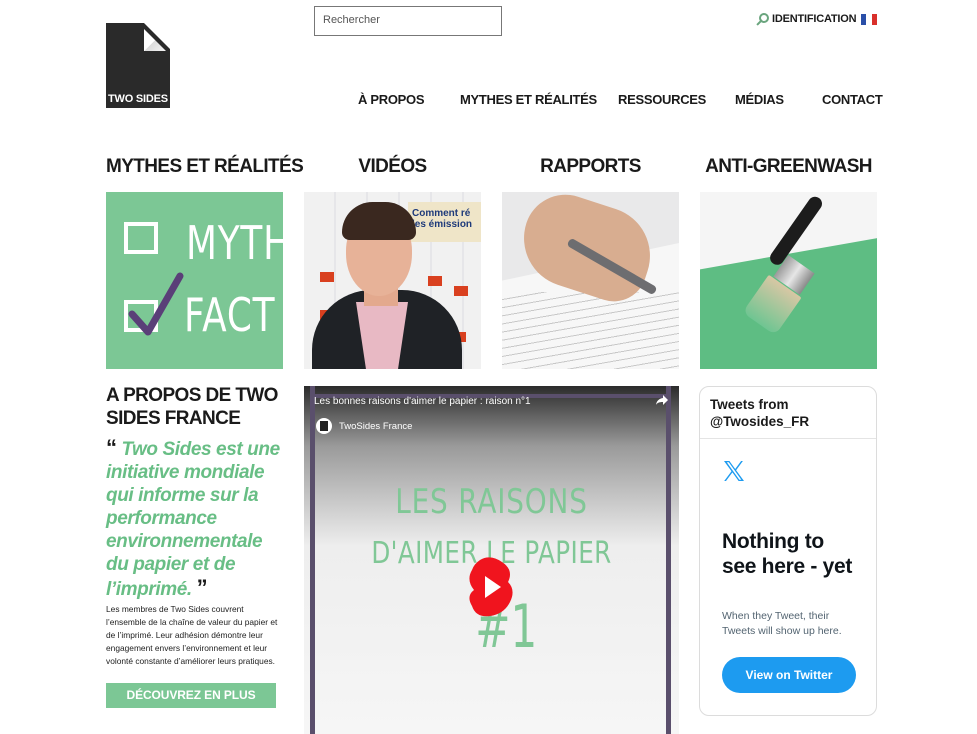 This screenshot has height=734, width=977. What do you see at coordinates (202, 587) in the screenshot?
I see `close-quote-icon: ”` at bounding box center [202, 587].